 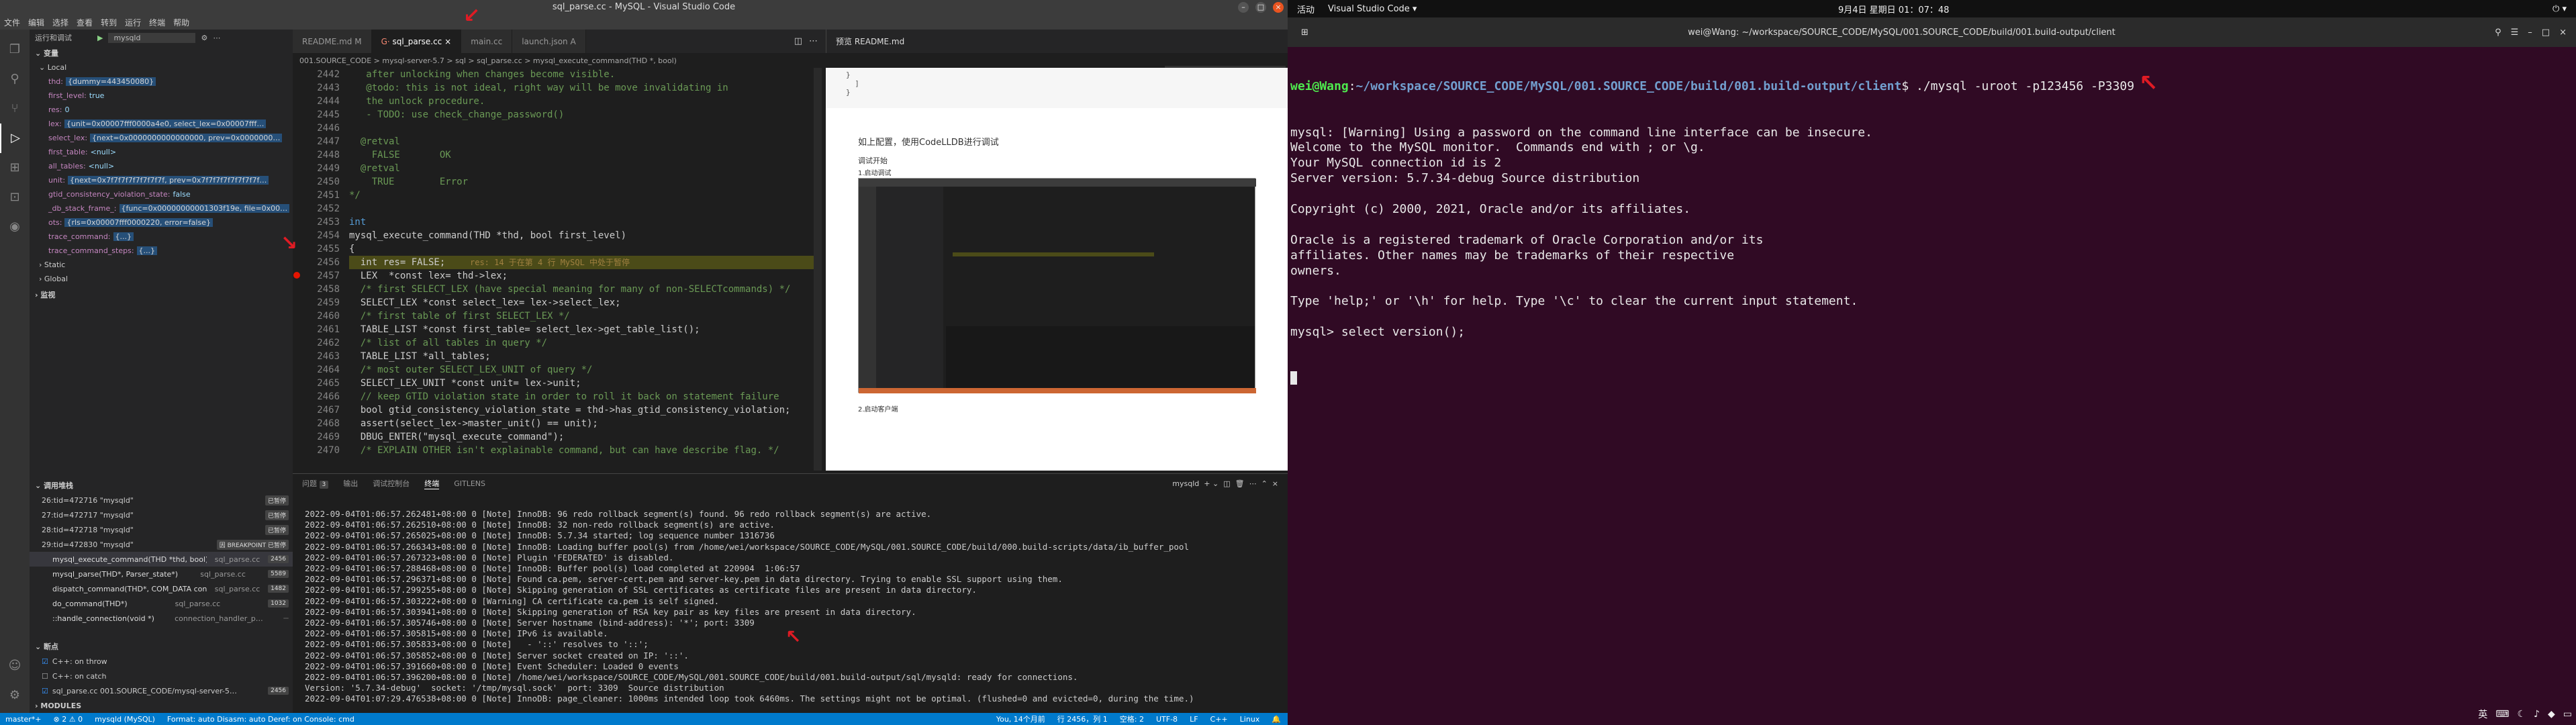 What do you see at coordinates (2482, 714) in the screenshot?
I see `input-method: 英` at bounding box center [2482, 714].